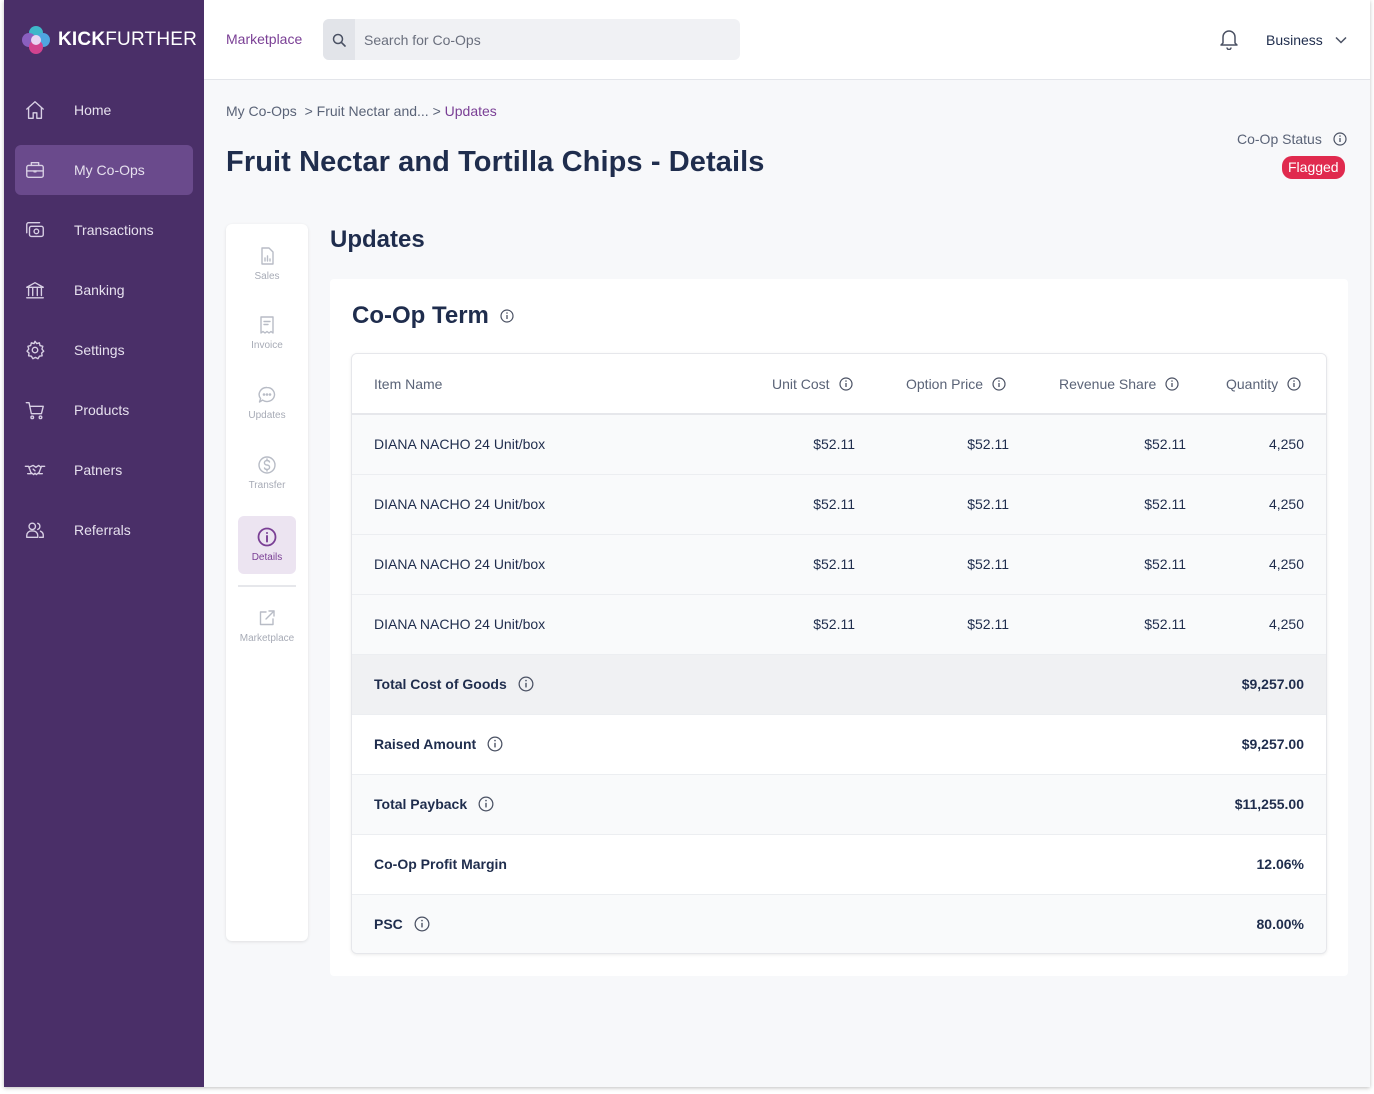  What do you see at coordinates (99, 350) in the screenshot?
I see `sidebar-item-label: Settings` at bounding box center [99, 350].